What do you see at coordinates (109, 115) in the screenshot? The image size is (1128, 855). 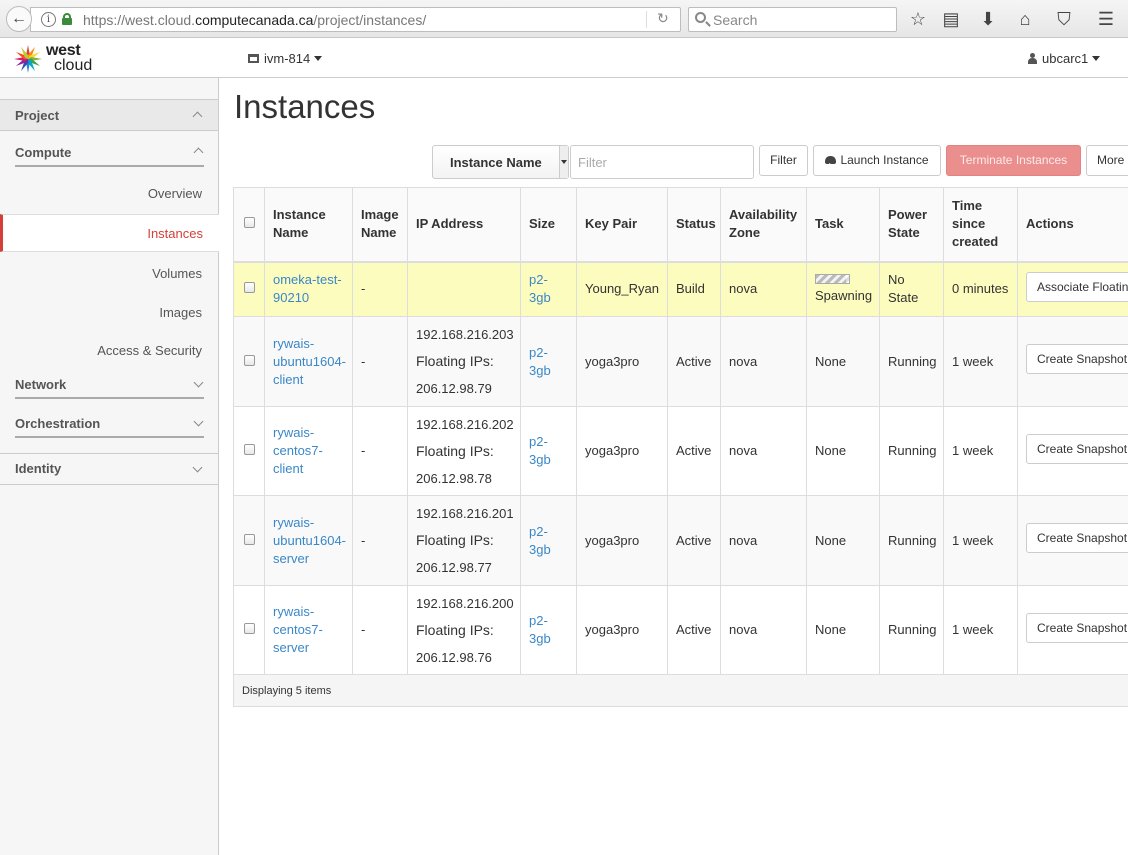 I see `sidebar-section-project: Project` at bounding box center [109, 115].